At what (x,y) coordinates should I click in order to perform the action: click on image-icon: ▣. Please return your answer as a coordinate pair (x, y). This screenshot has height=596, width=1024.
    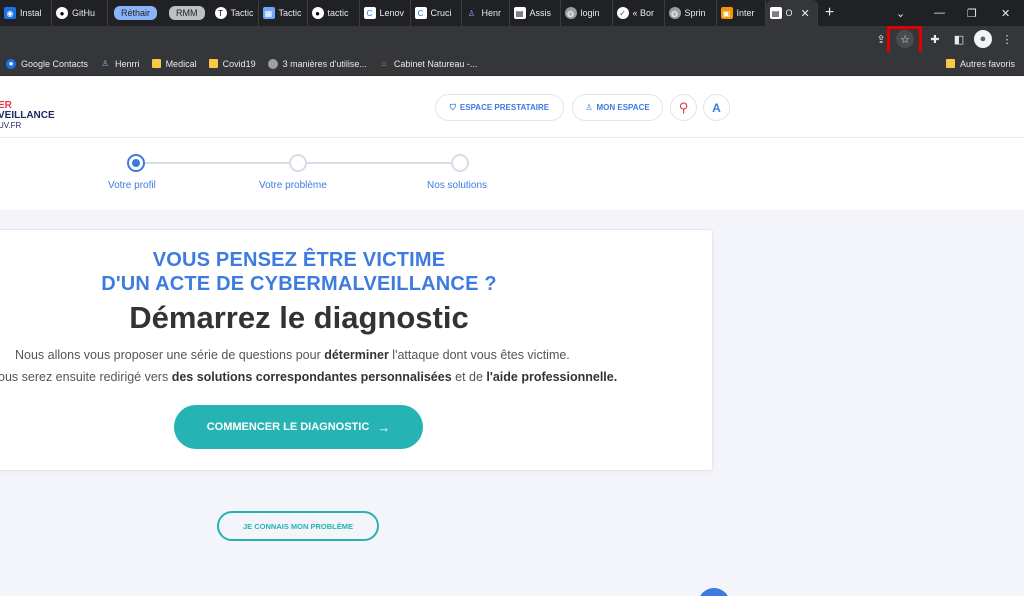
    Looking at the image, I should click on (726, 13).